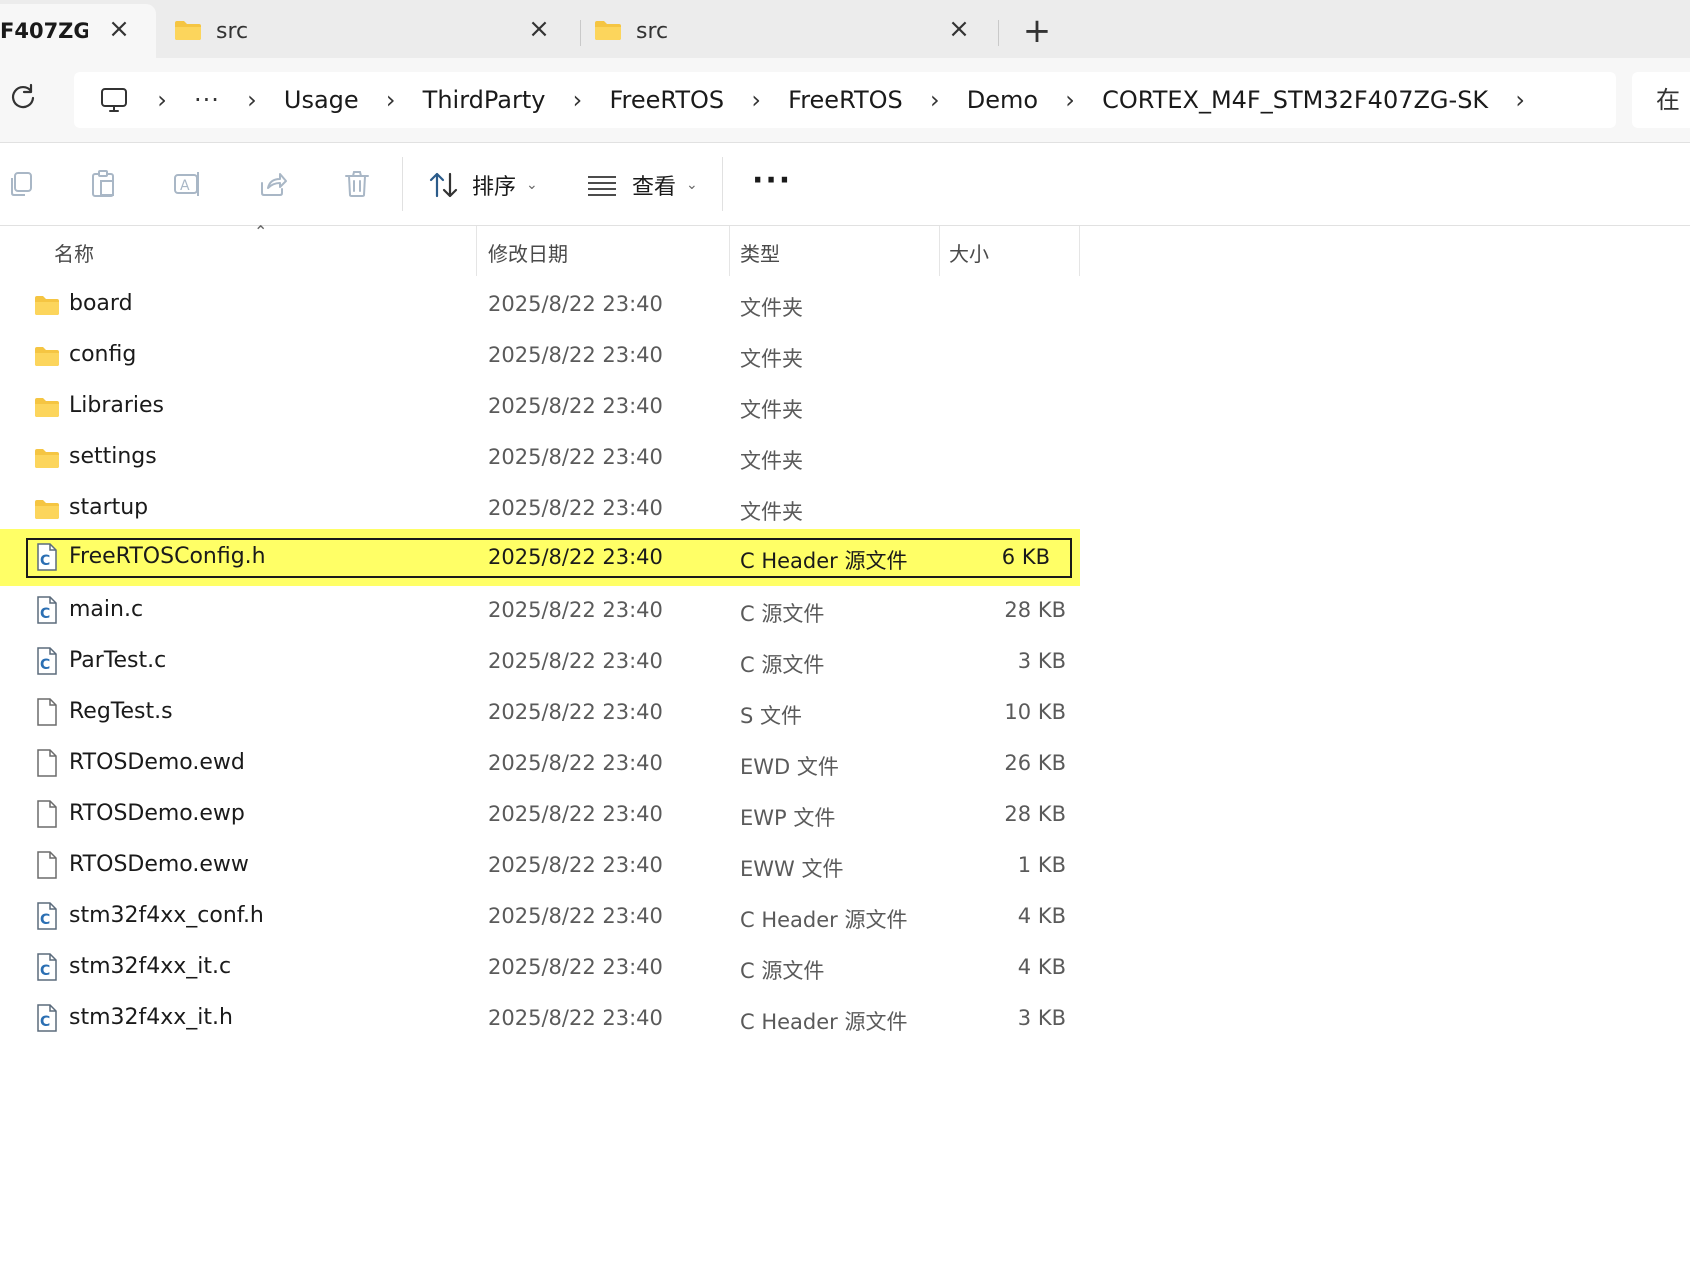  I want to click on file-name: RegTest.s, so click(121, 711).